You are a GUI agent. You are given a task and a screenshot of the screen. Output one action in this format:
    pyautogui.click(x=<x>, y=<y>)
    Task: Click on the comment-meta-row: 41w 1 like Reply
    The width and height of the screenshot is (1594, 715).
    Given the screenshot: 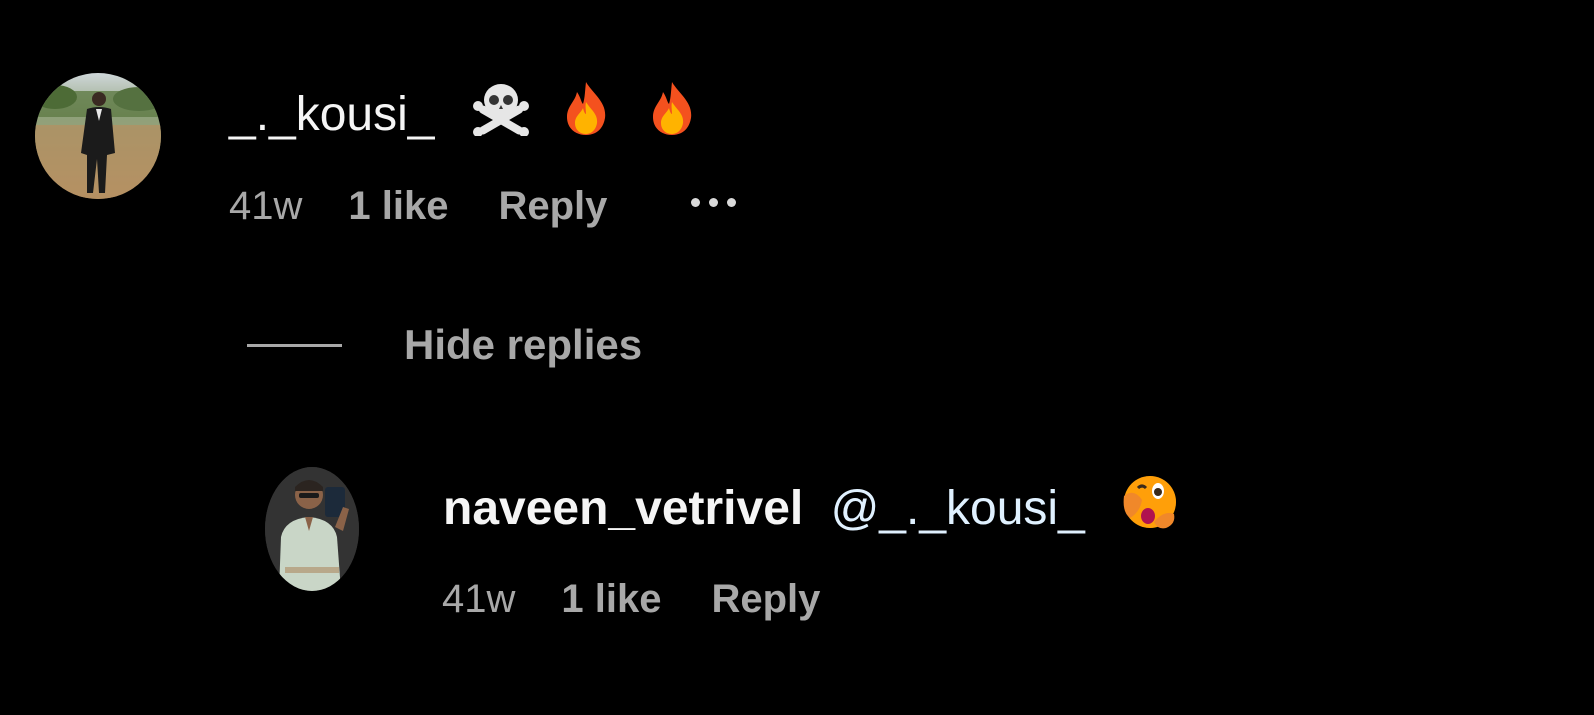 What is the action you would take?
    pyautogui.click(x=483, y=206)
    